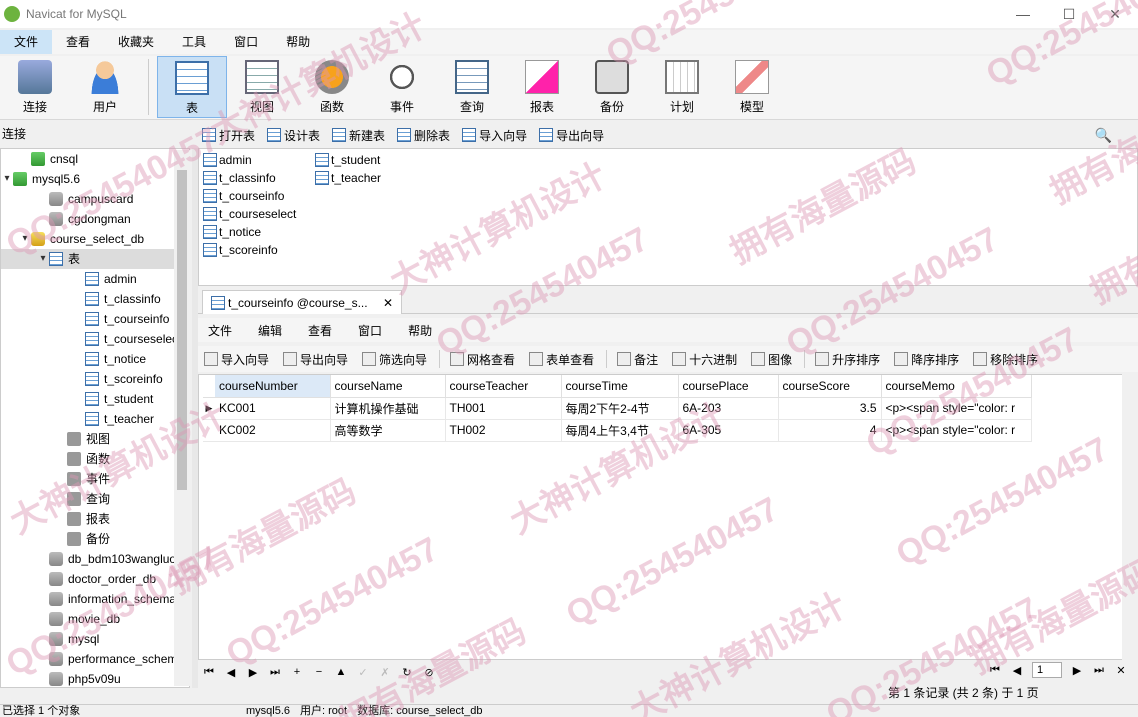  I want to click on table-cell: 每周4上午3,4节, so click(620, 430).